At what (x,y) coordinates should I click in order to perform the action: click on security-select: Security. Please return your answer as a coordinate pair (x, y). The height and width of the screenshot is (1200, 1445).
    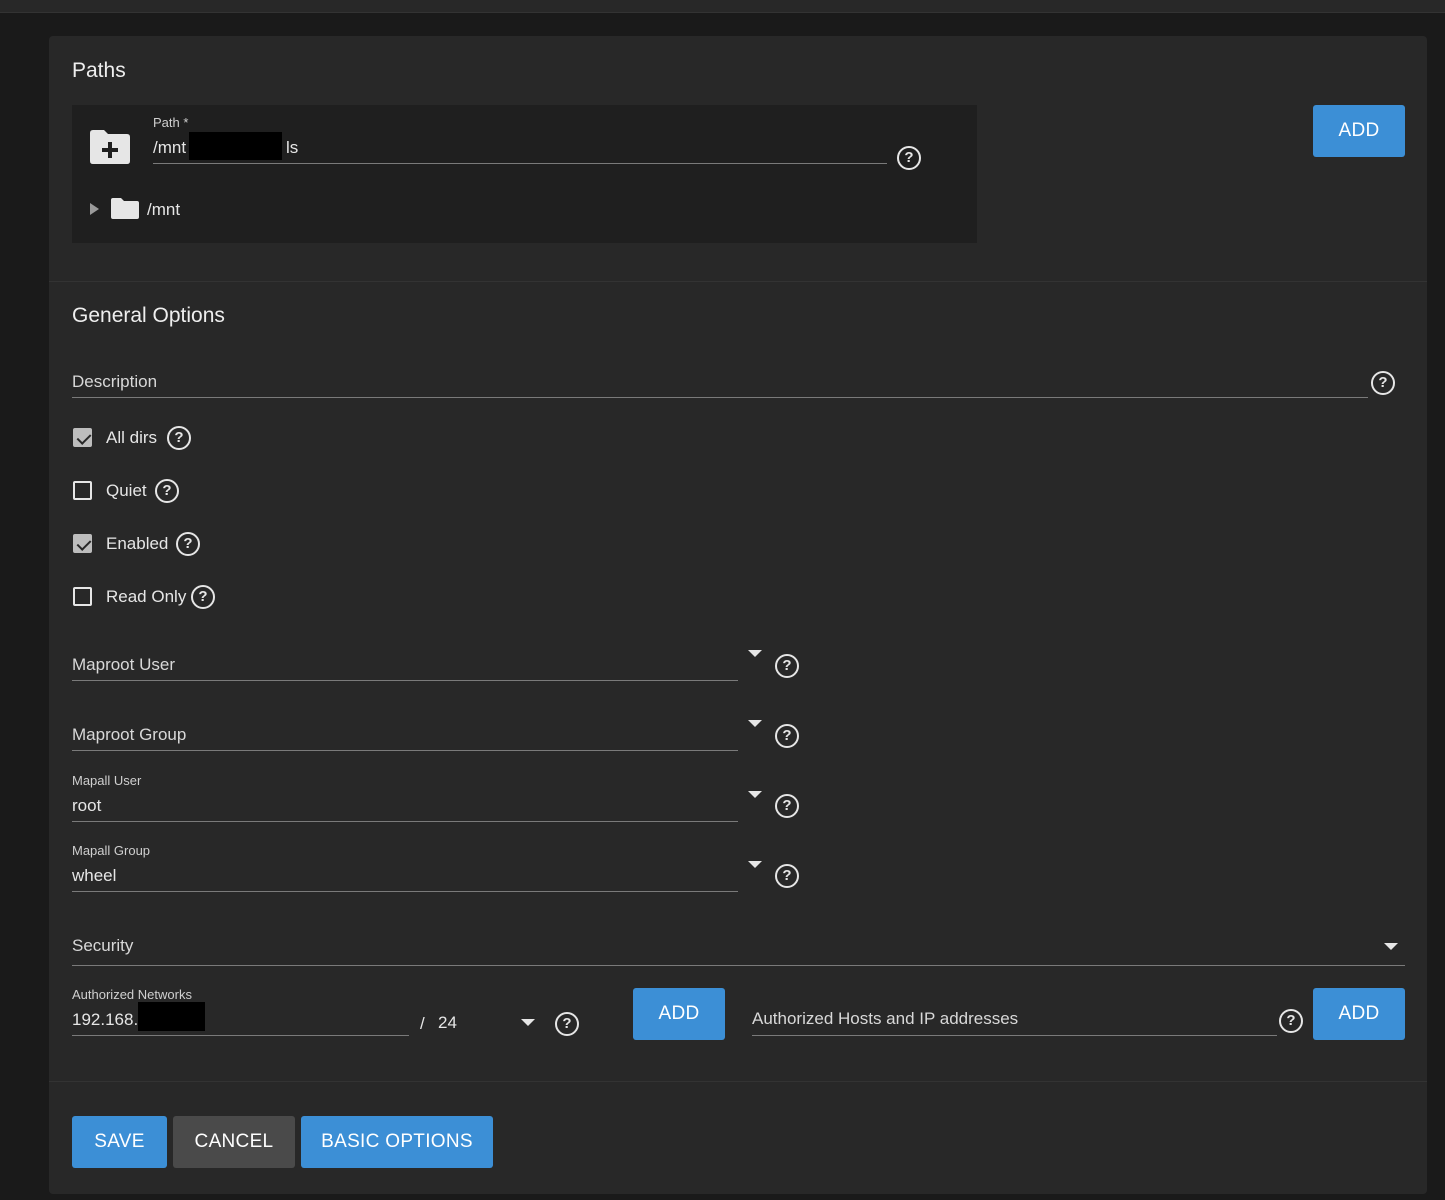
    Looking at the image, I should click on (102, 946).